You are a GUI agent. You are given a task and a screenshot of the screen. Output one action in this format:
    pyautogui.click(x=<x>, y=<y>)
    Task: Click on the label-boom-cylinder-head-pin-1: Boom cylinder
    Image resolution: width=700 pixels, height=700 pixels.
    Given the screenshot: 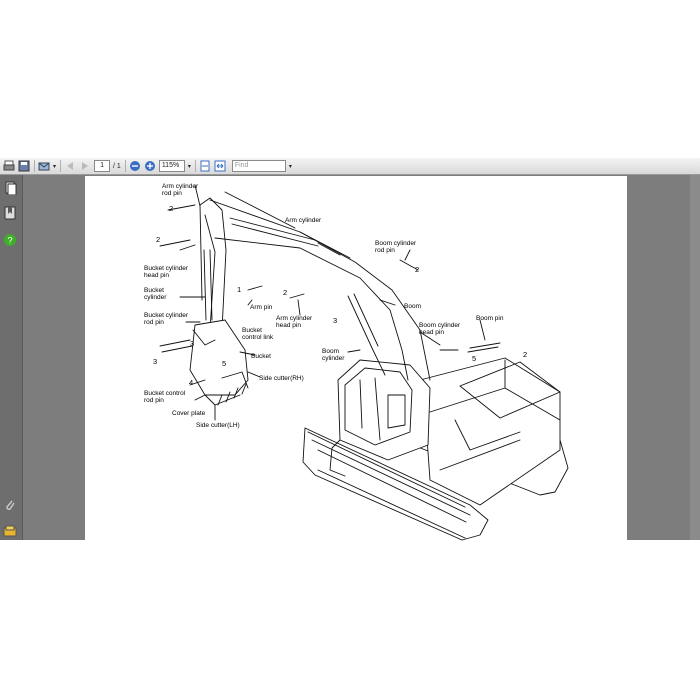 What is the action you would take?
    pyautogui.click(x=440, y=325)
    